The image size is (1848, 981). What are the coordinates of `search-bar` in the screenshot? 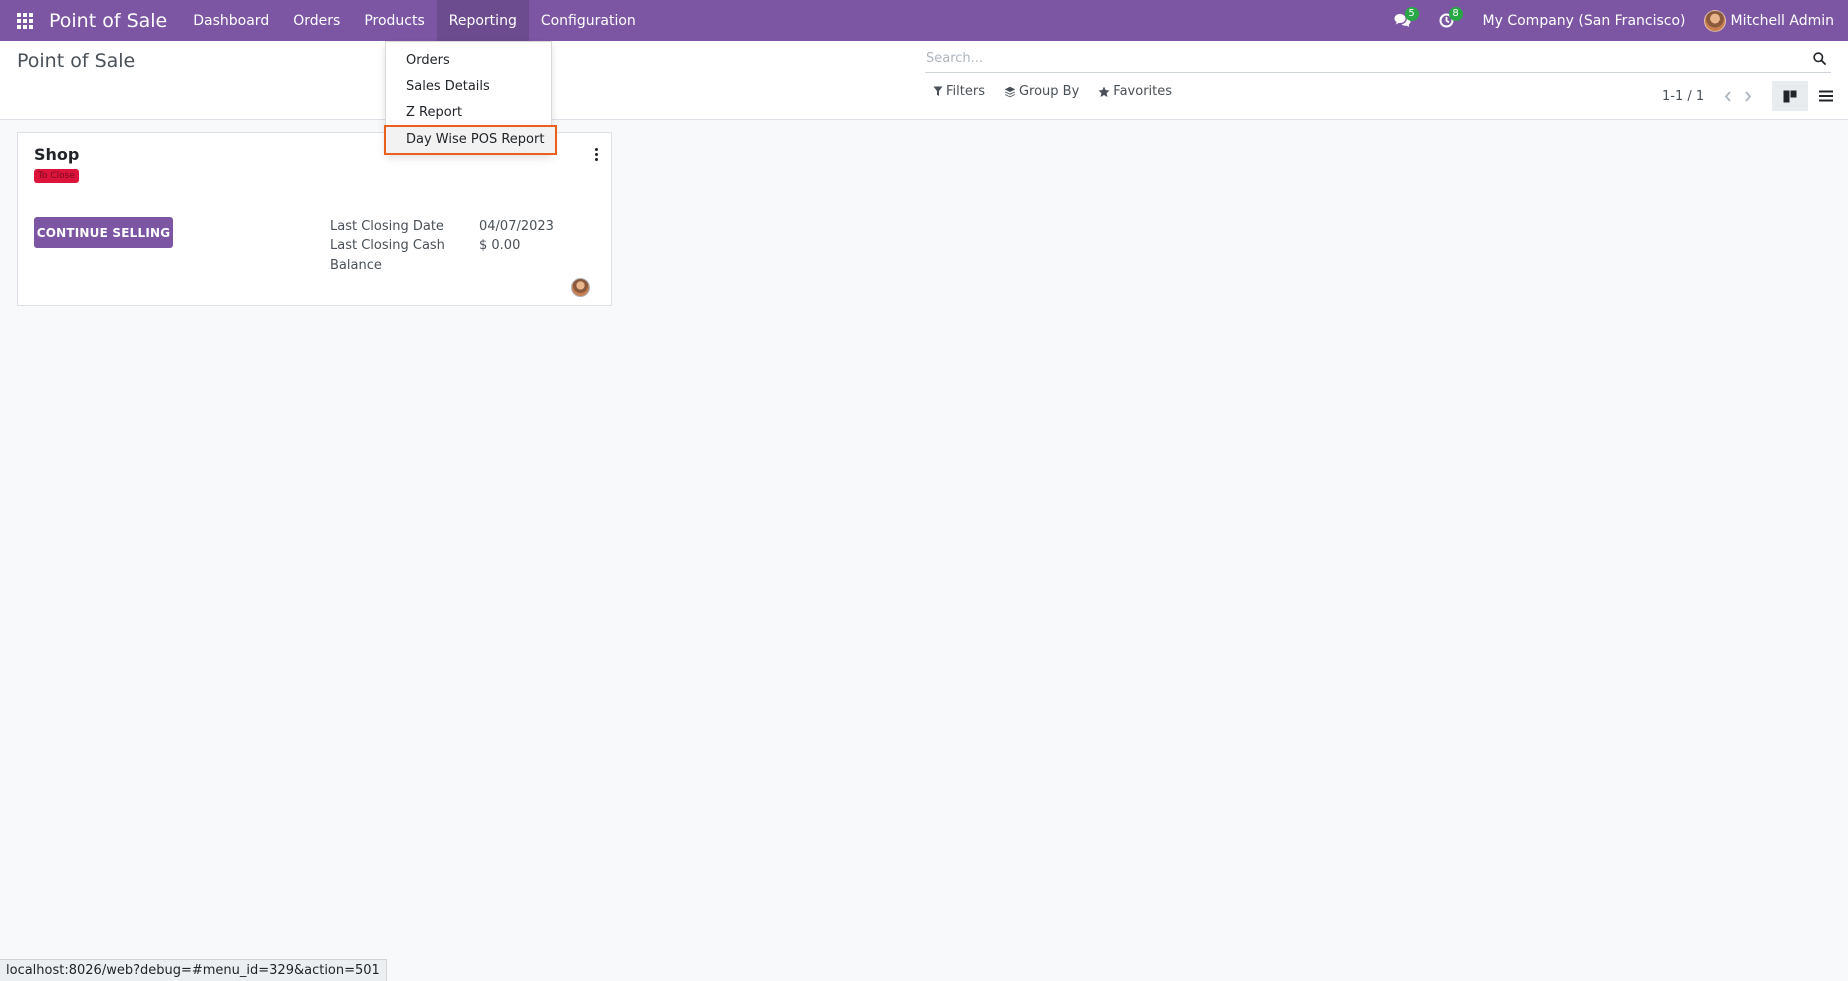 It's located at (1378, 59).